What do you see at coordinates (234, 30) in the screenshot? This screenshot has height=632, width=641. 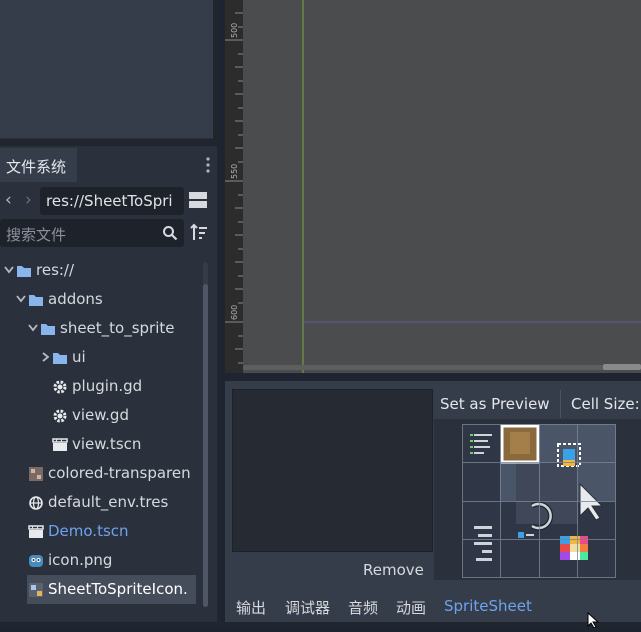 I see `ruler-label: 500` at bounding box center [234, 30].